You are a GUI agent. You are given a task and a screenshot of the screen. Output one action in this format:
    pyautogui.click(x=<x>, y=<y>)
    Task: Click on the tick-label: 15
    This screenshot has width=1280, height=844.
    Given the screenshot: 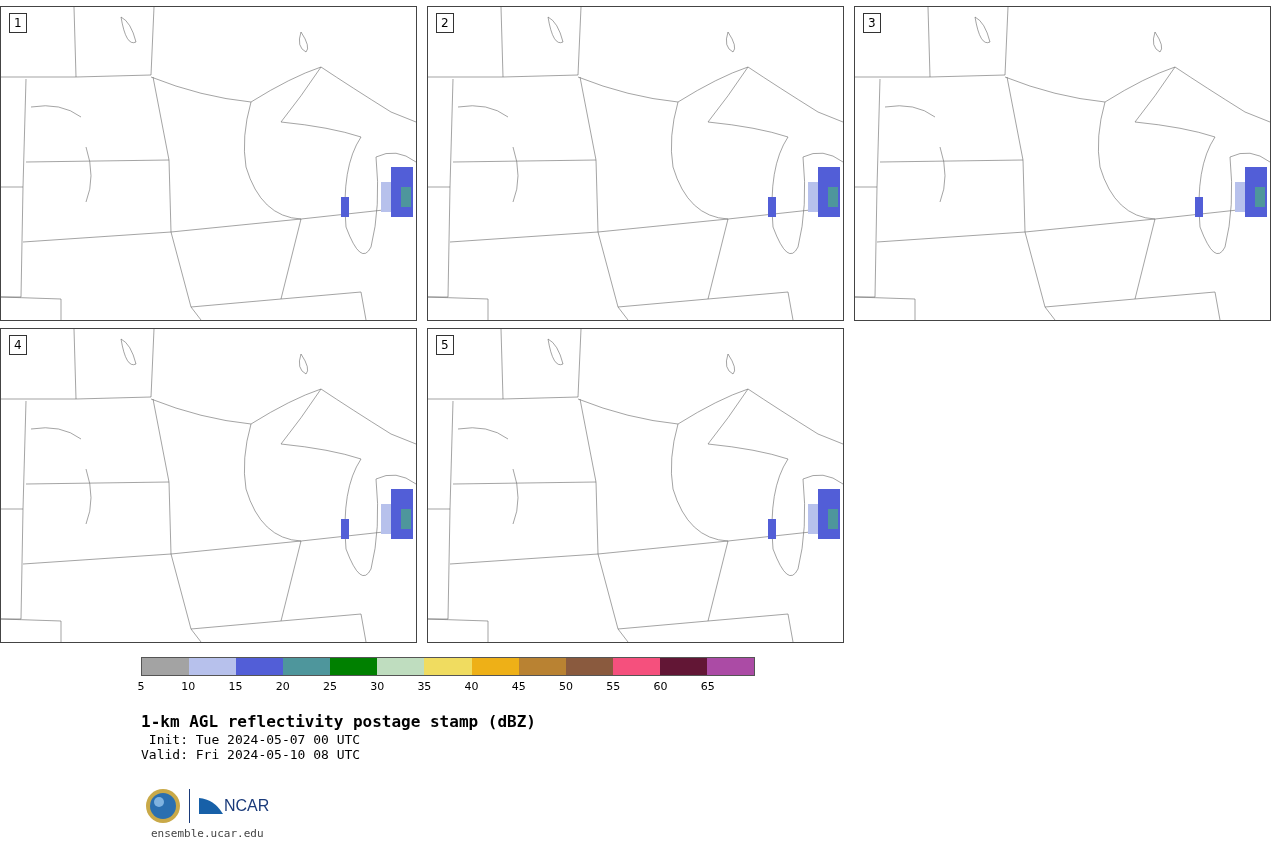 What is the action you would take?
    pyautogui.click(x=235, y=686)
    